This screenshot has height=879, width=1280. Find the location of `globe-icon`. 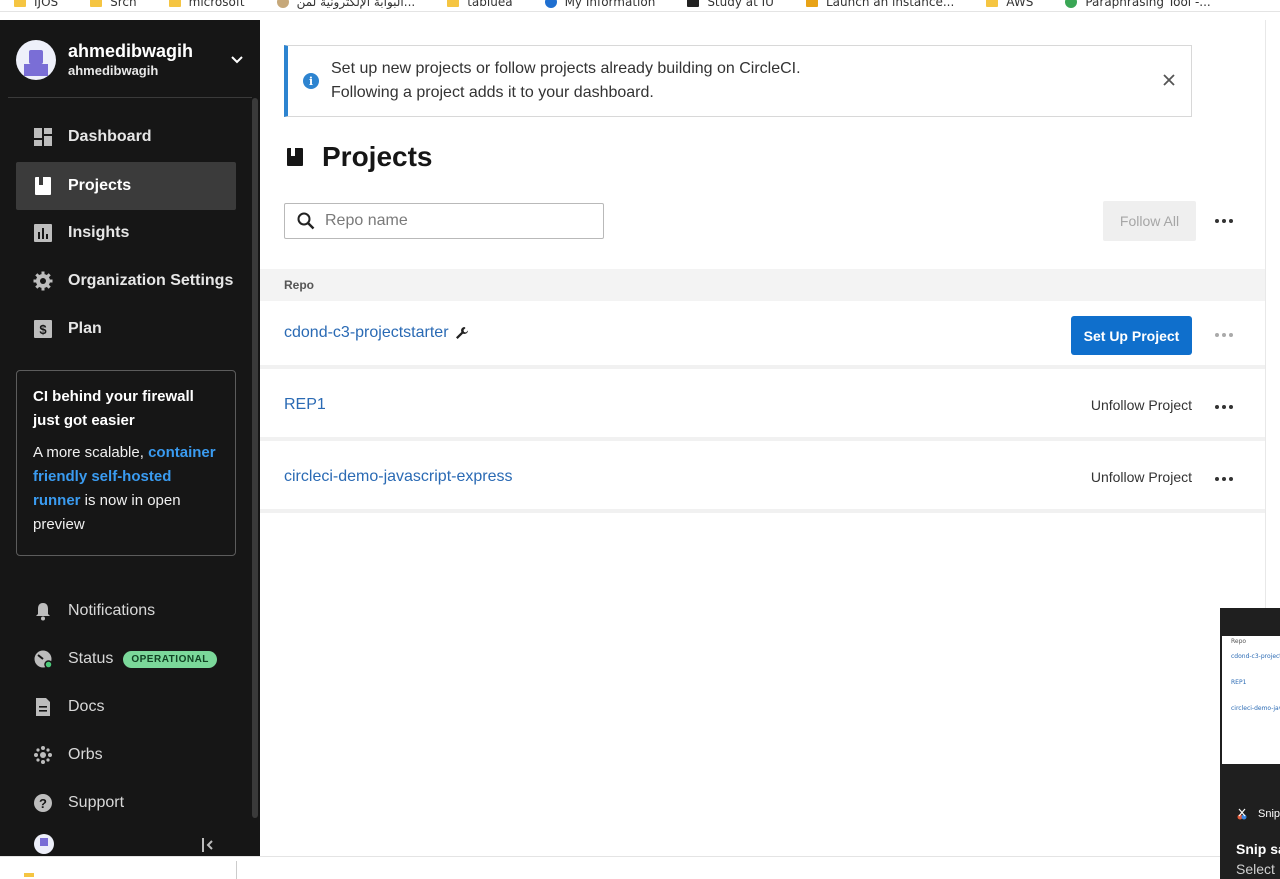

globe-icon is located at coordinates (282, 4).